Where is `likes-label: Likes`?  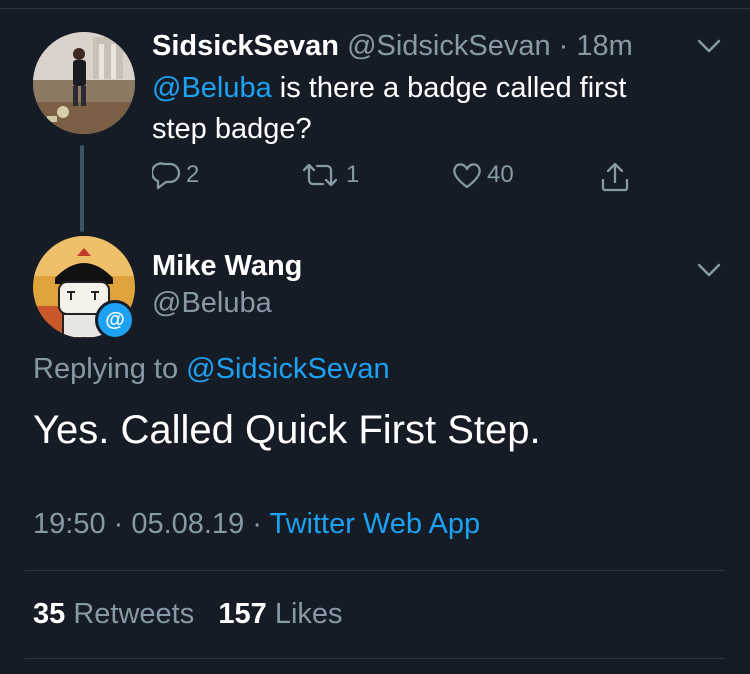 likes-label: Likes is located at coordinates (308, 614).